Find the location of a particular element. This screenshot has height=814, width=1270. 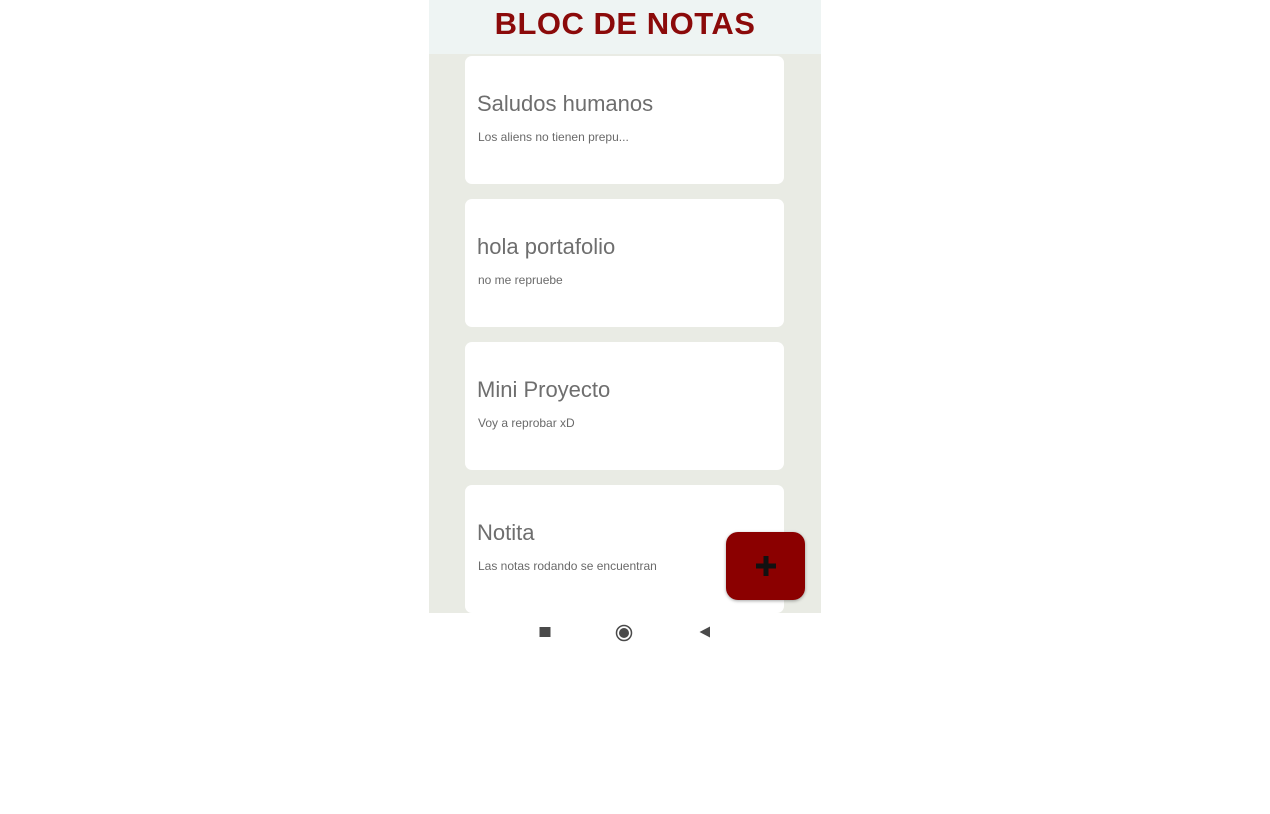

add-note-button is located at coordinates (765, 566).